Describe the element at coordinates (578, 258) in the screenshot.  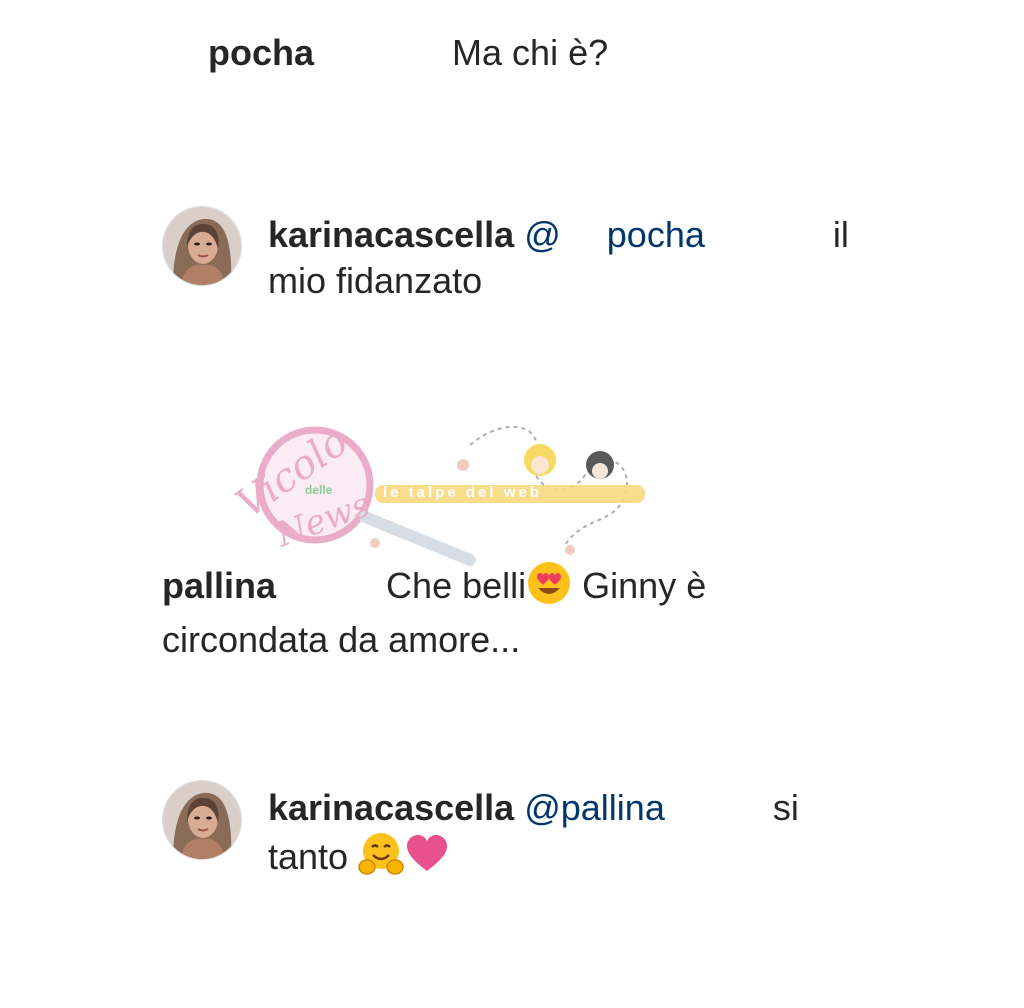
I see `comment-karinacascella-1: karinacascella @ pocha il mio fidanzato` at that location.